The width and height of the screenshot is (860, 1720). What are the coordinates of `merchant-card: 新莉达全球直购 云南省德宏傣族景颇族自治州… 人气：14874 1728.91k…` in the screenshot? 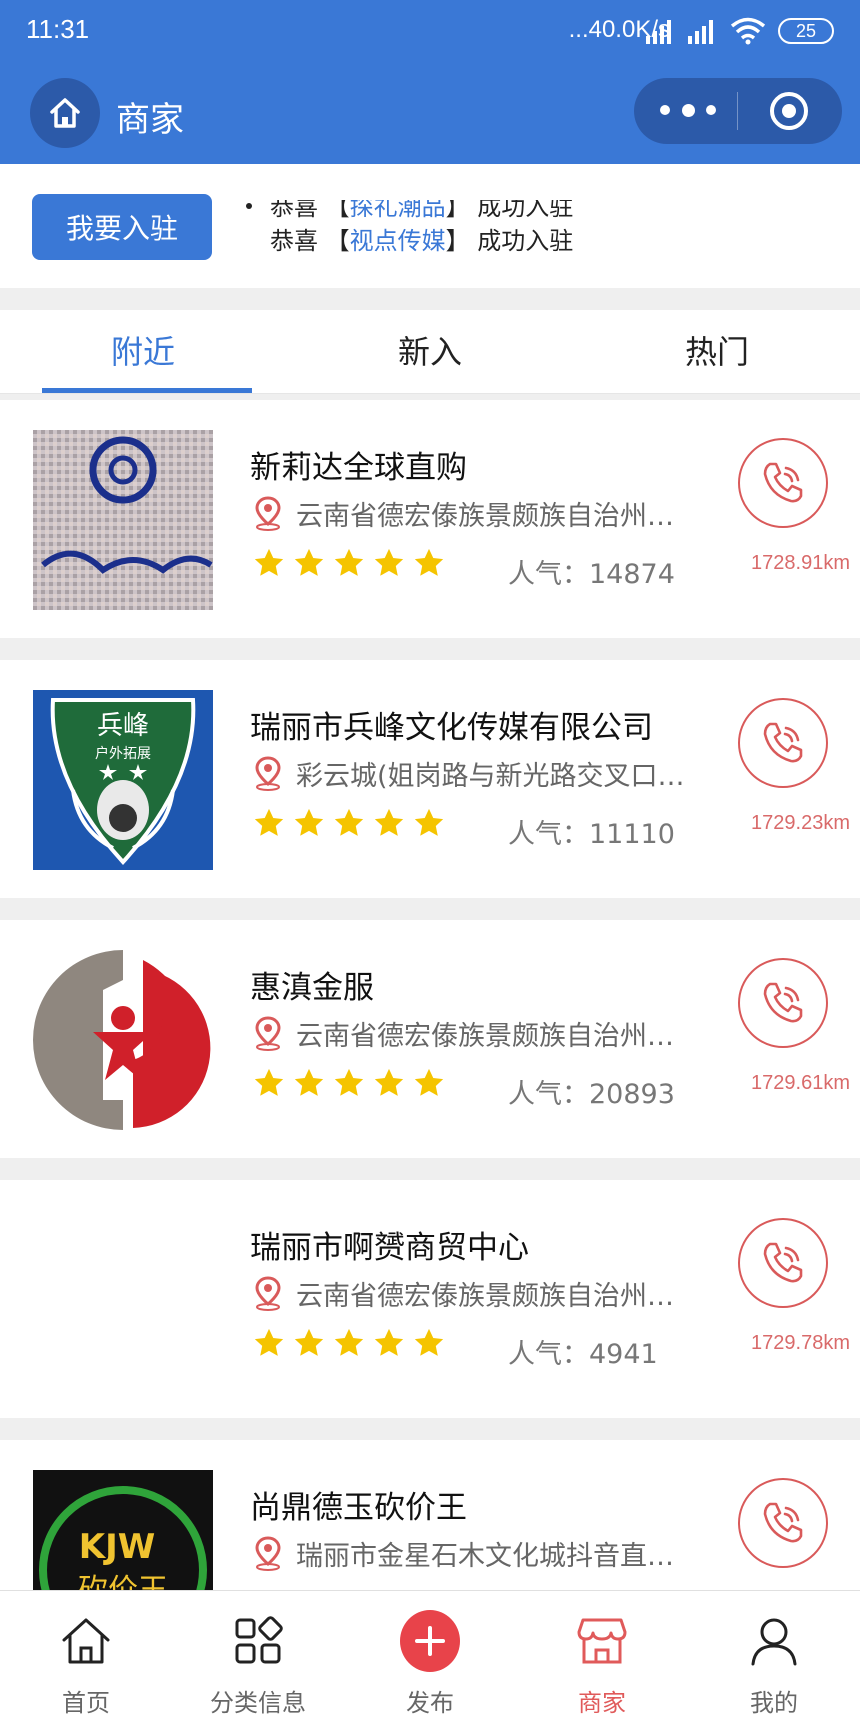 It's located at (430, 519).